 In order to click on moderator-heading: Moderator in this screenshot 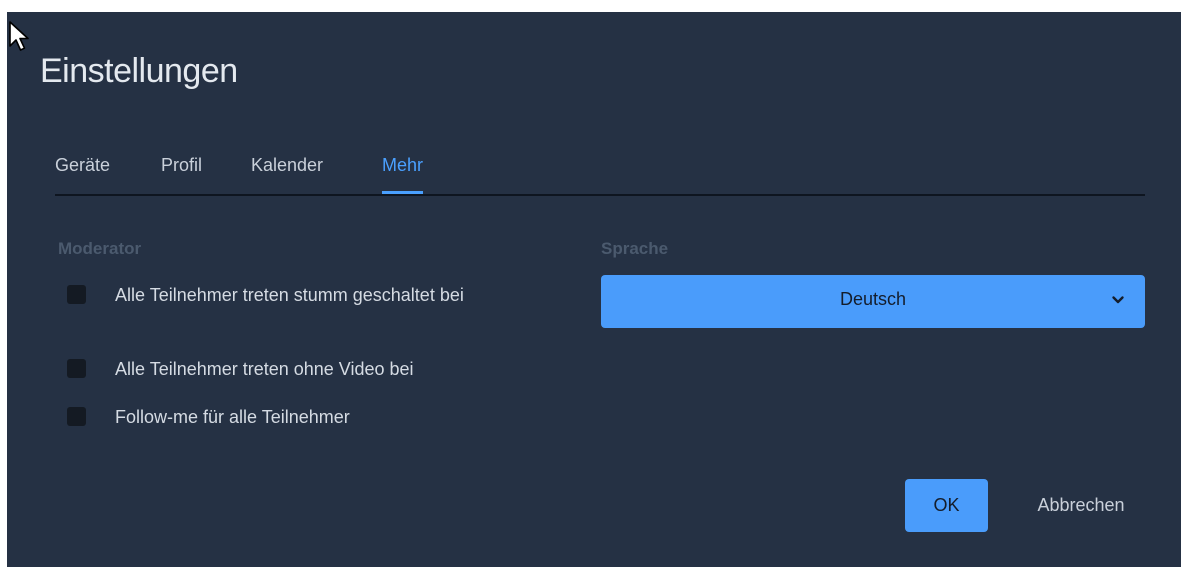, I will do `click(100, 248)`.